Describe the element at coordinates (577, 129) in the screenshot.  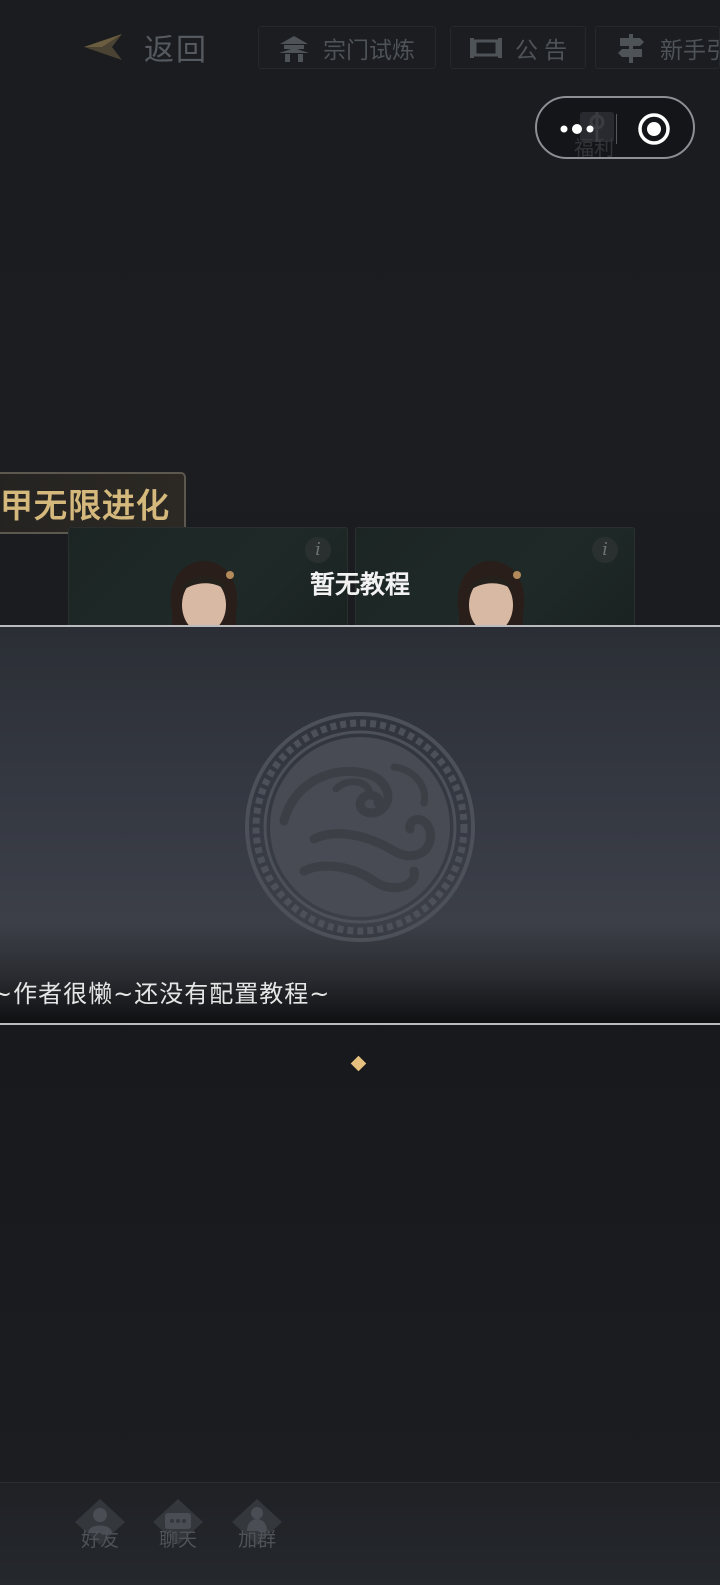
I see `more-icon` at that location.